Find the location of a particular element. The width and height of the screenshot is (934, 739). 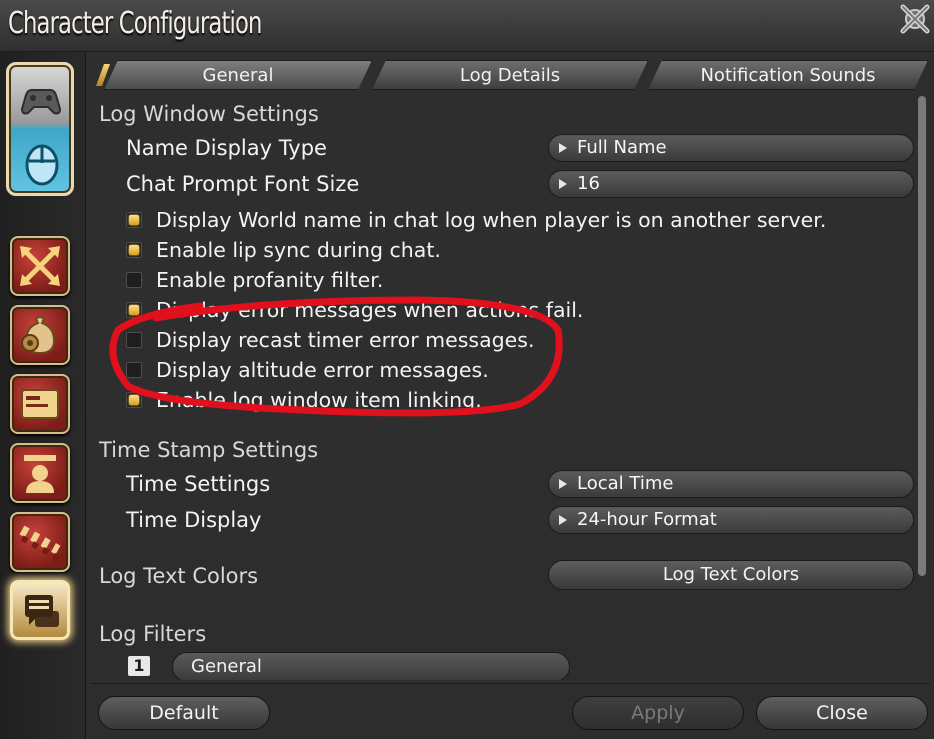

character-settings-button is located at coordinates (40, 473).